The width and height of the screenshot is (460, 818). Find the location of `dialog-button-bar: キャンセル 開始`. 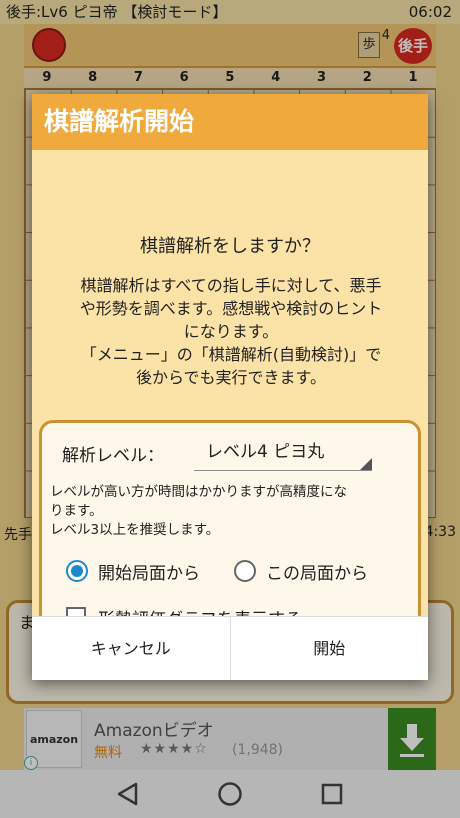

dialog-button-bar: キャンセル 開始 is located at coordinates (230, 648).